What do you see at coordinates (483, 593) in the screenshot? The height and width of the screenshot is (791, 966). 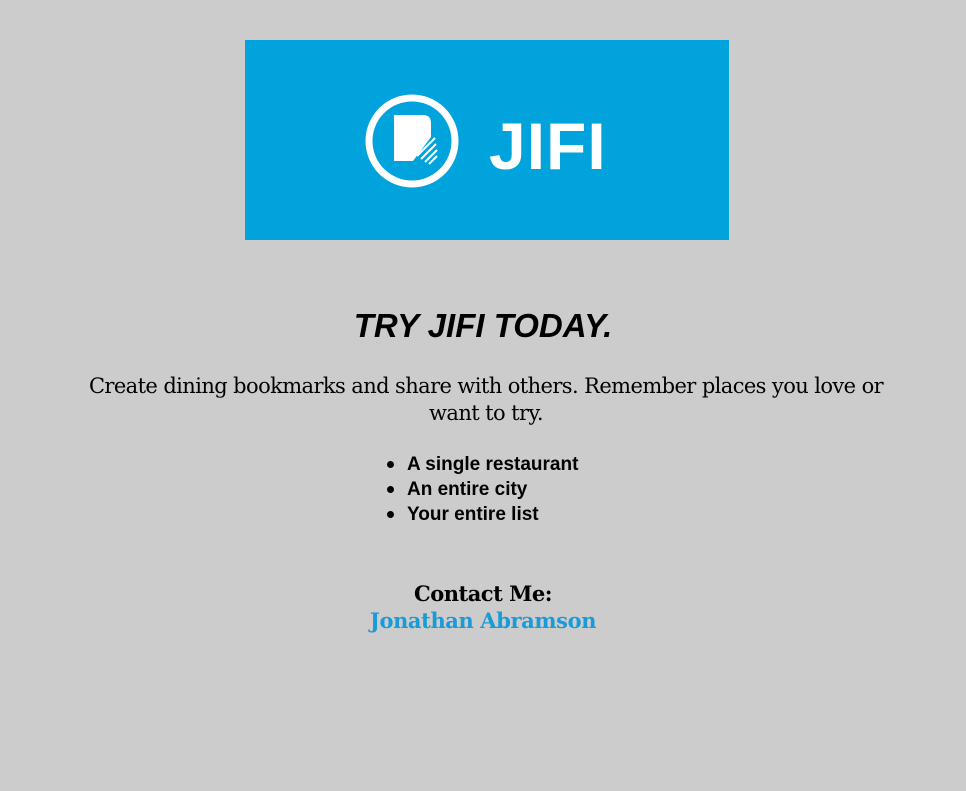 I see `contact-label: Contact Me:` at bounding box center [483, 593].